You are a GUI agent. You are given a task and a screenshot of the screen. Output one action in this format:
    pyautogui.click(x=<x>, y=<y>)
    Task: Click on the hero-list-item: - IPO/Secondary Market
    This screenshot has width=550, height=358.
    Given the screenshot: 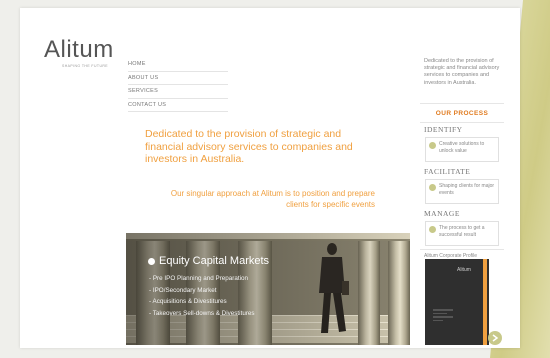 What is the action you would take?
    pyautogui.click(x=183, y=290)
    